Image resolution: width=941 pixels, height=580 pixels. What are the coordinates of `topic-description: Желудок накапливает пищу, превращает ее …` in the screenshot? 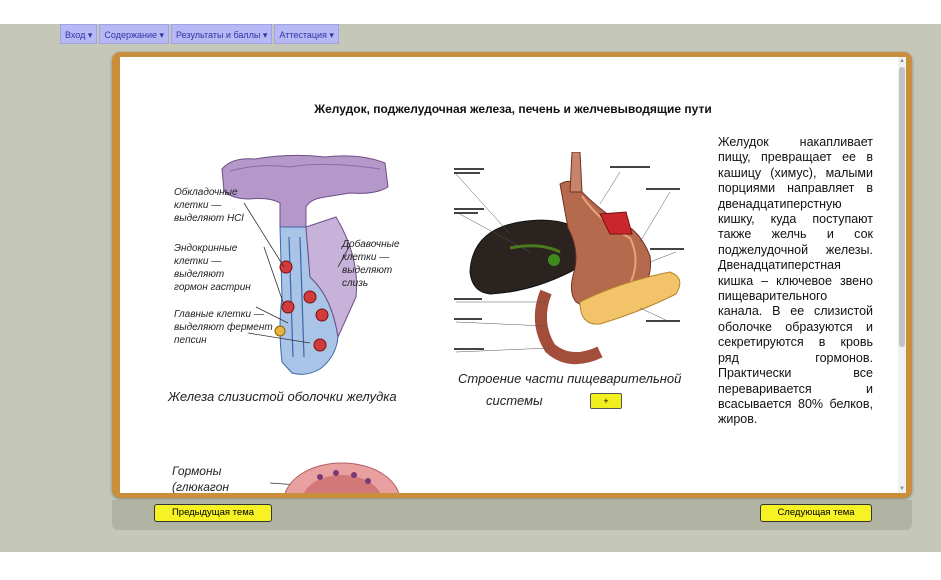 It's located at (795, 281).